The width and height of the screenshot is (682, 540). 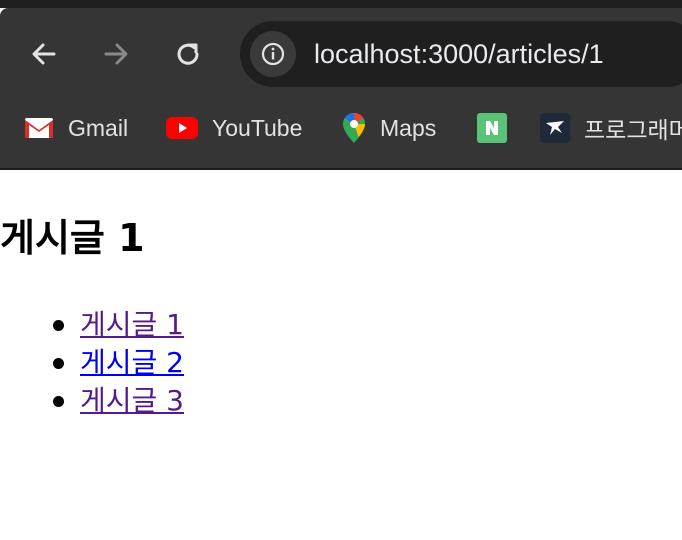 I want to click on page-title: 게시글 1, so click(x=72, y=238).